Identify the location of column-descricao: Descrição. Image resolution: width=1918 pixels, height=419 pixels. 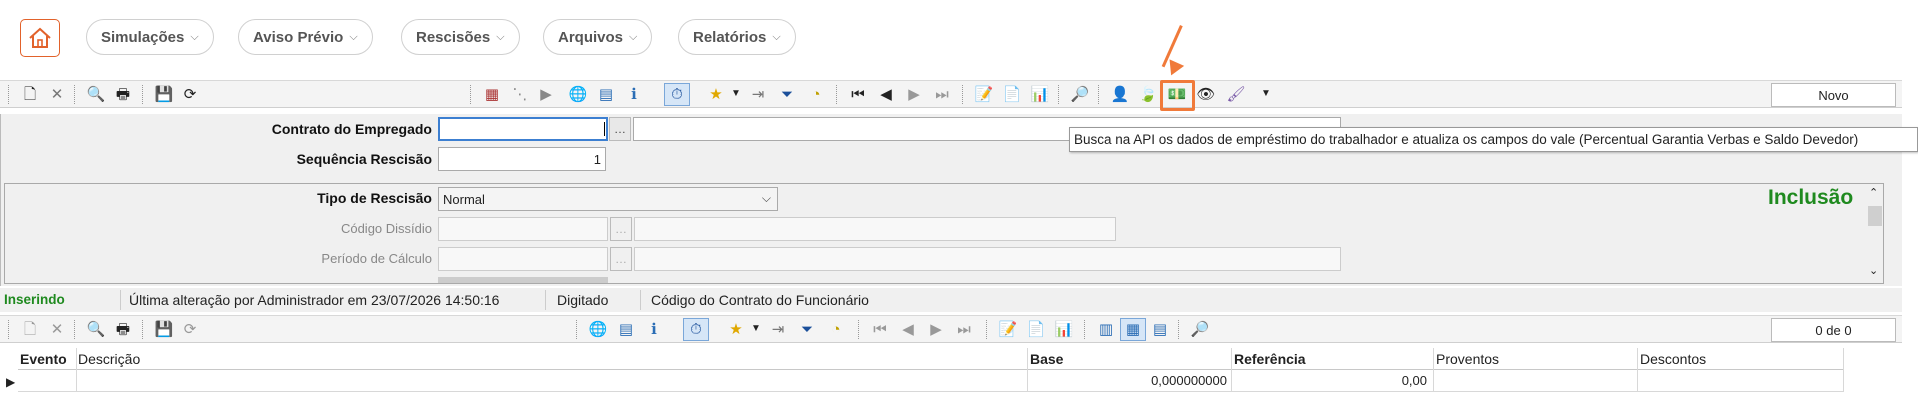
(109, 359).